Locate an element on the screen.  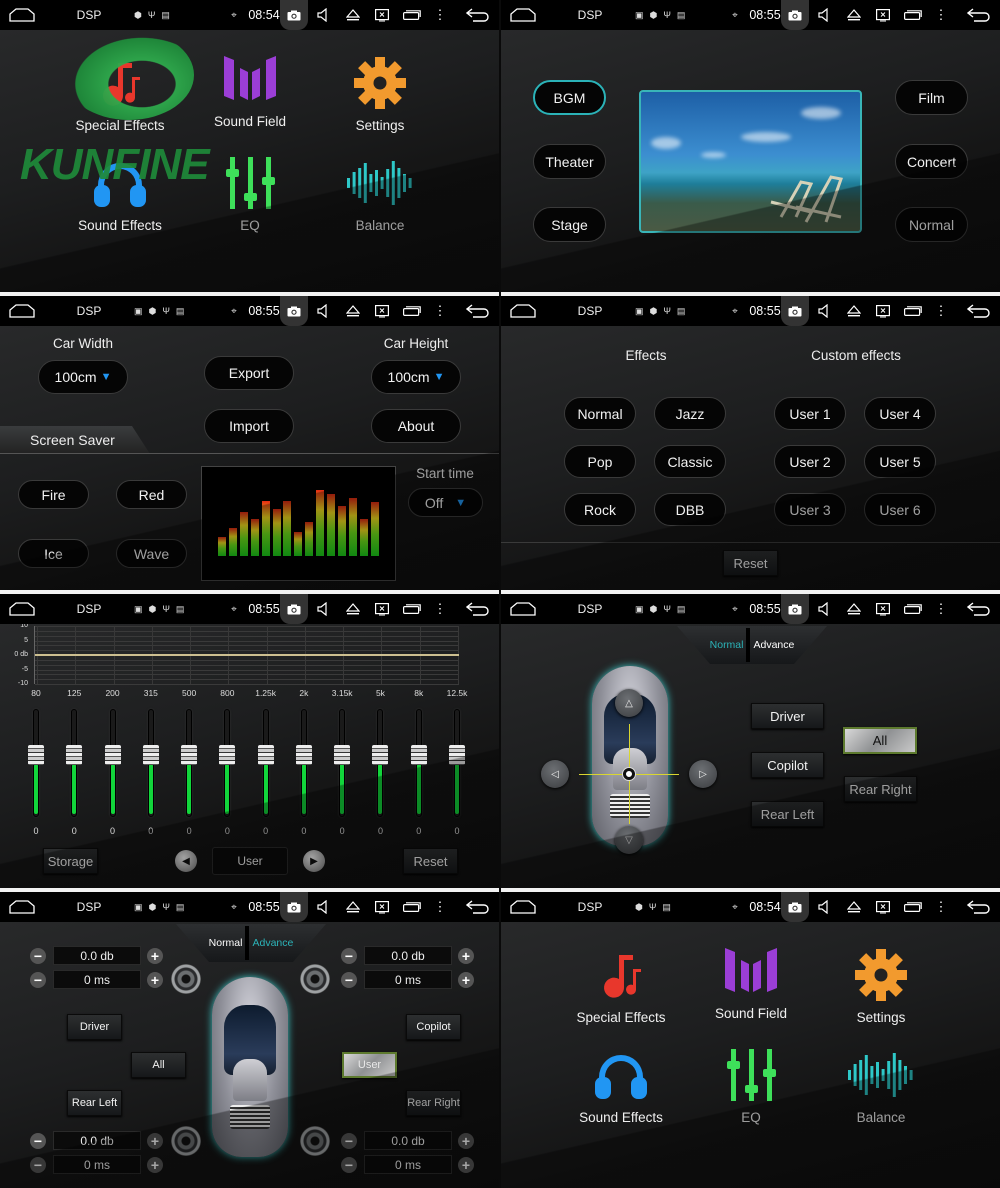
copilot-delay-increase-button: + is located at coordinates (466, 980).